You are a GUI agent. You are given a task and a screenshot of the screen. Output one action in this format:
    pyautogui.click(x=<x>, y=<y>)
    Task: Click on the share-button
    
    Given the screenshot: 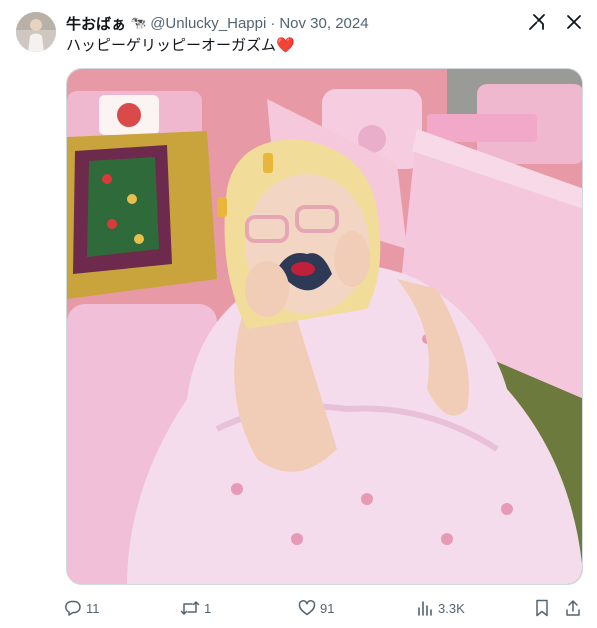 What is the action you would take?
    pyautogui.click(x=573, y=608)
    